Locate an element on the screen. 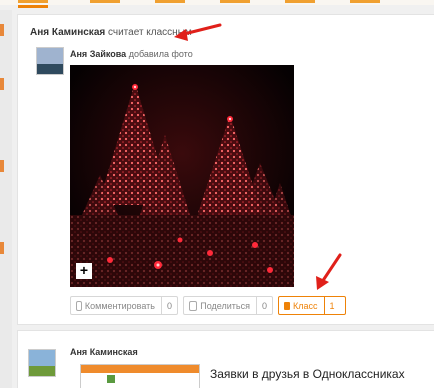  avatar-ground is located at coordinates (50, 68).